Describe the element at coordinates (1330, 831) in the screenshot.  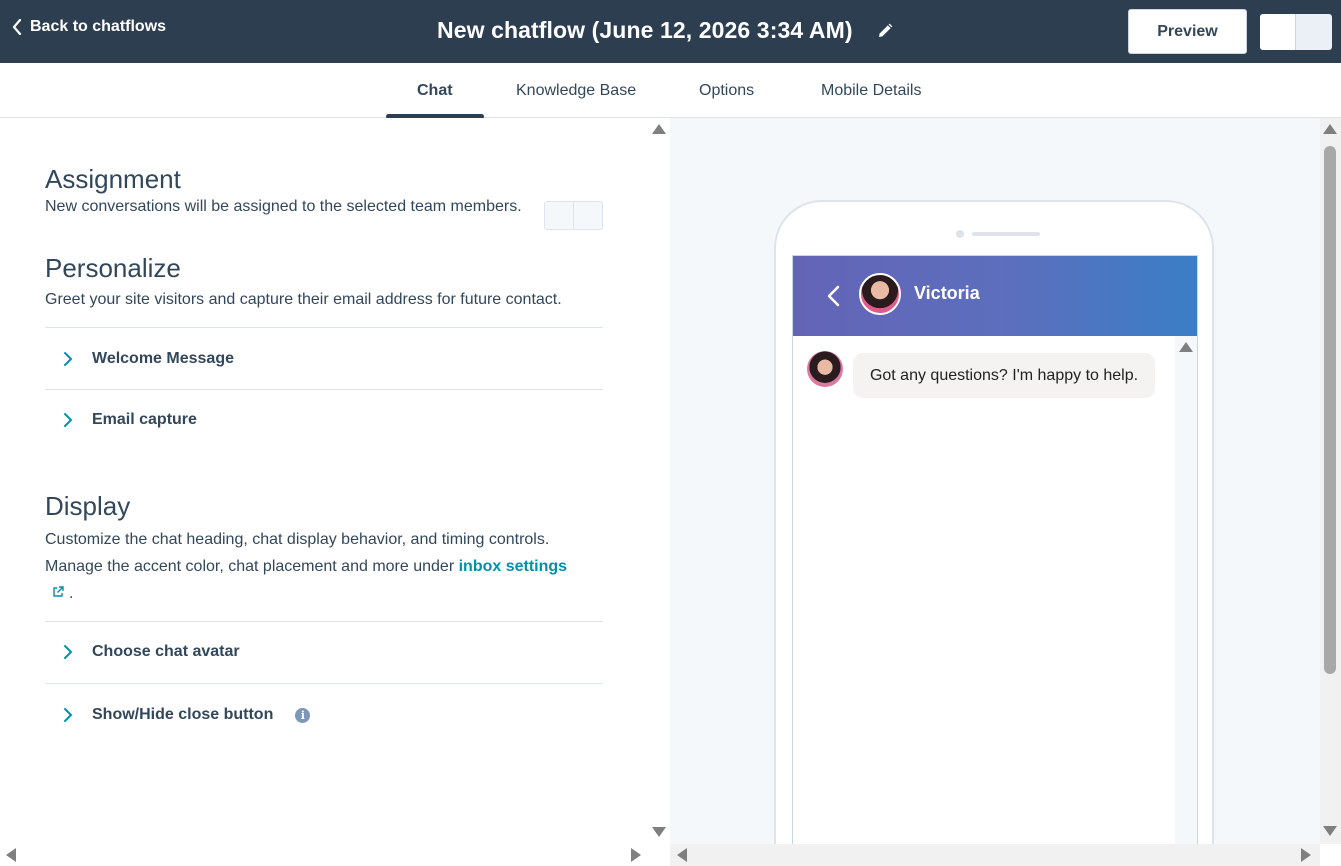
I see `page-scroll-down-arrow` at that location.